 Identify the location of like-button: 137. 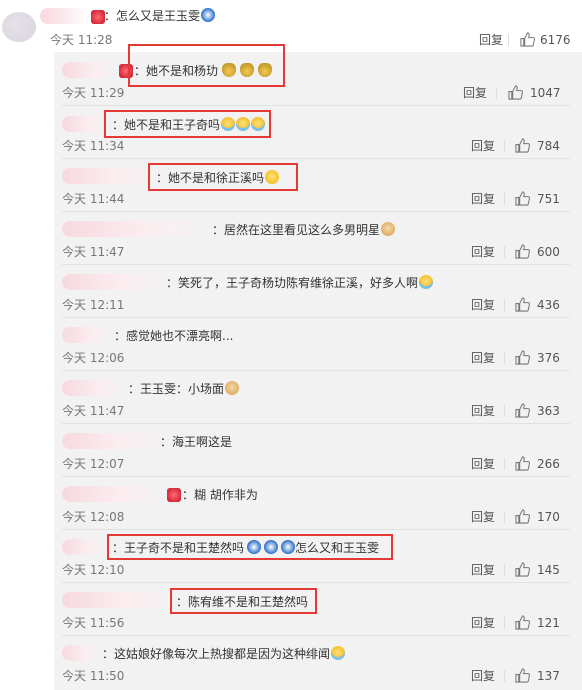
(547, 676).